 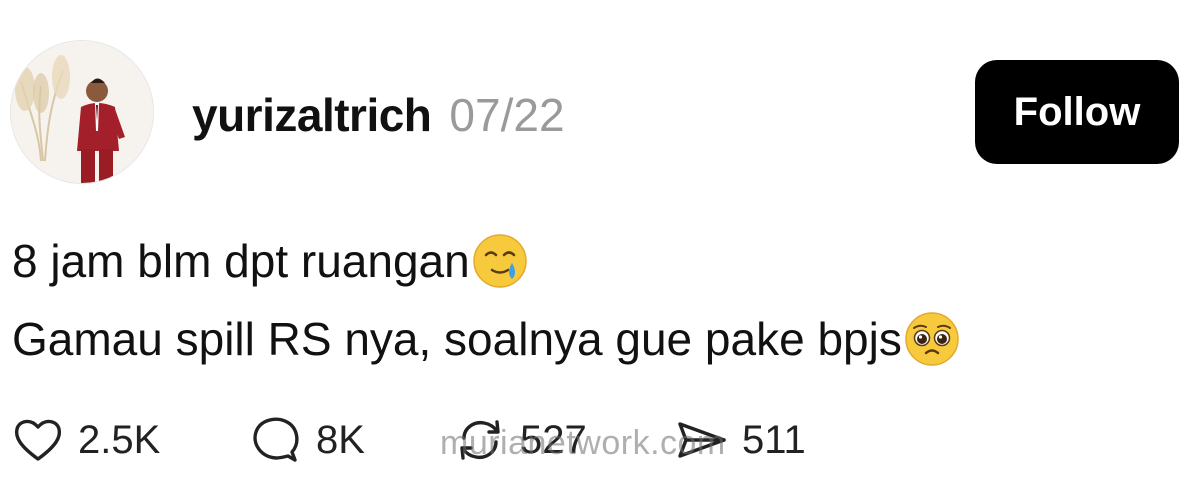 I want to click on like-button: 2.5K, so click(x=85, y=440).